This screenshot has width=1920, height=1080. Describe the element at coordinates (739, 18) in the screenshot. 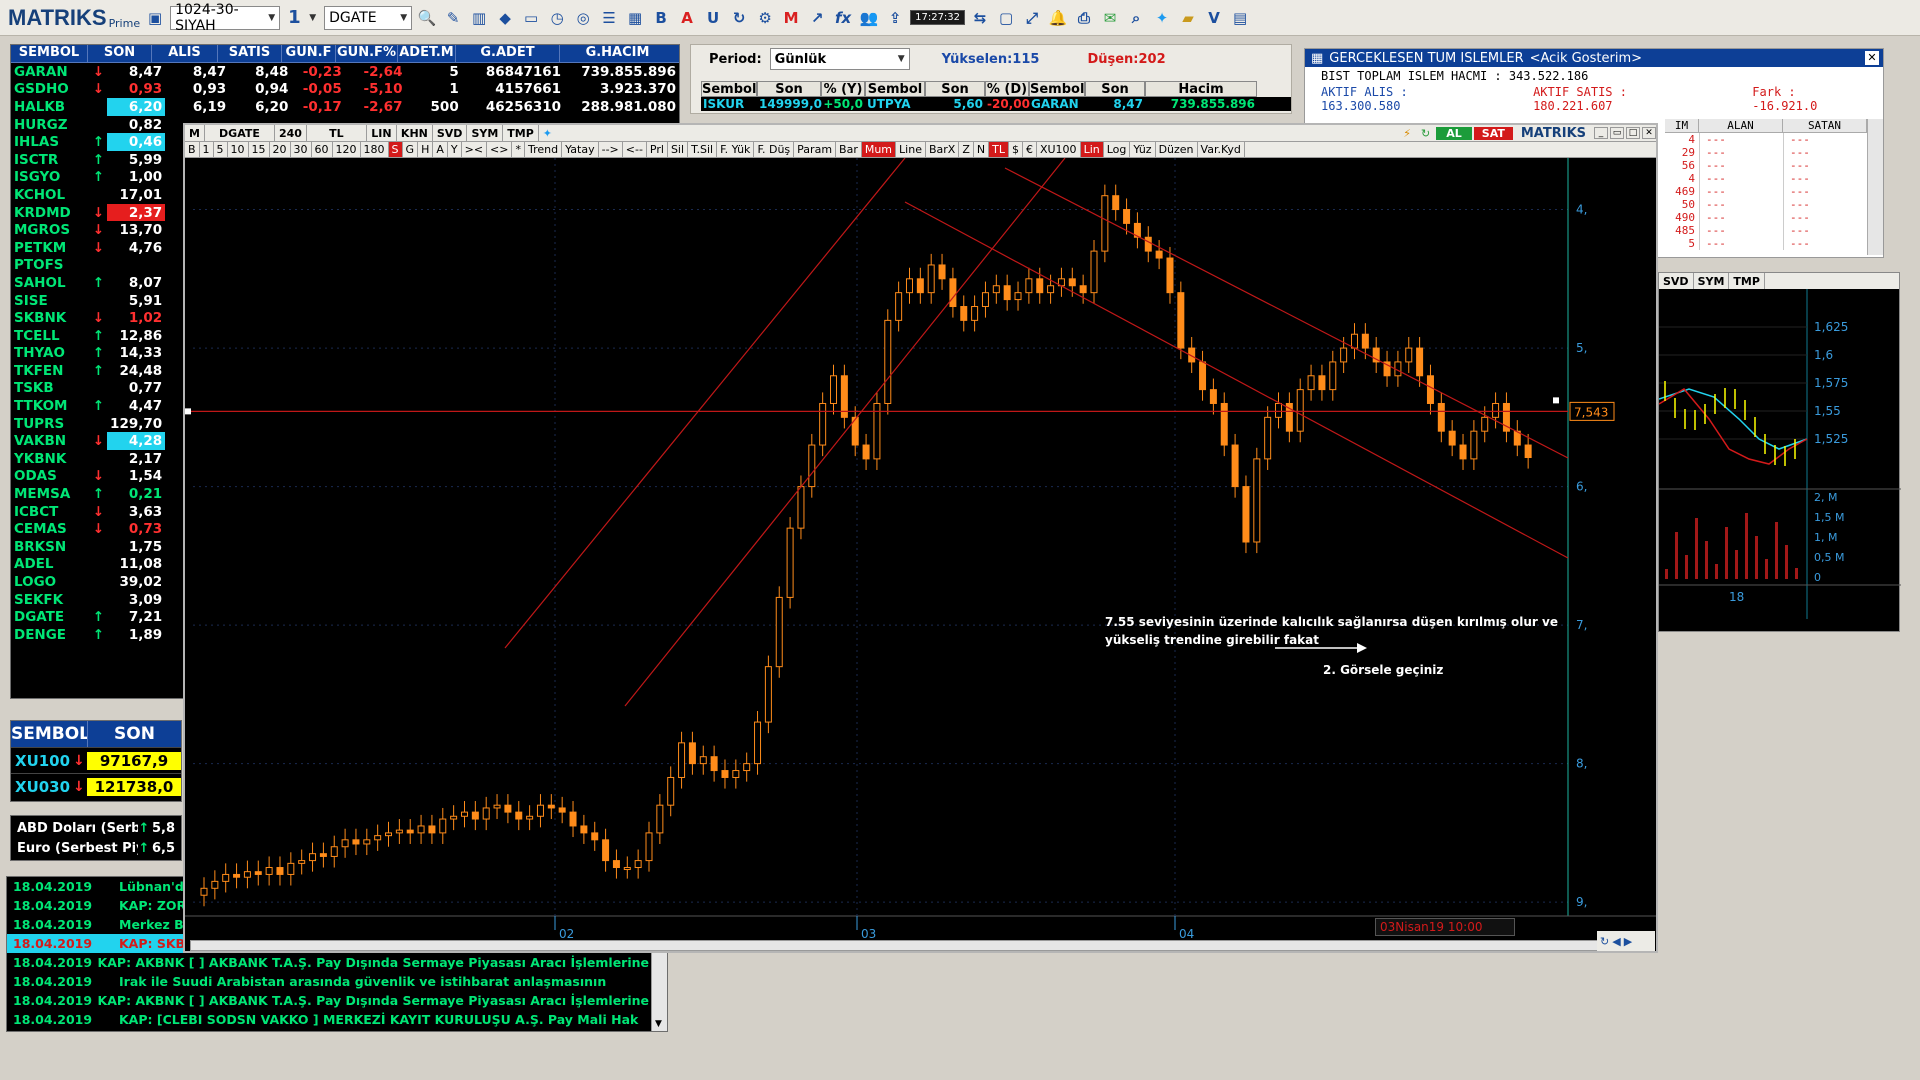

I see `refresh-icon: ↻` at that location.